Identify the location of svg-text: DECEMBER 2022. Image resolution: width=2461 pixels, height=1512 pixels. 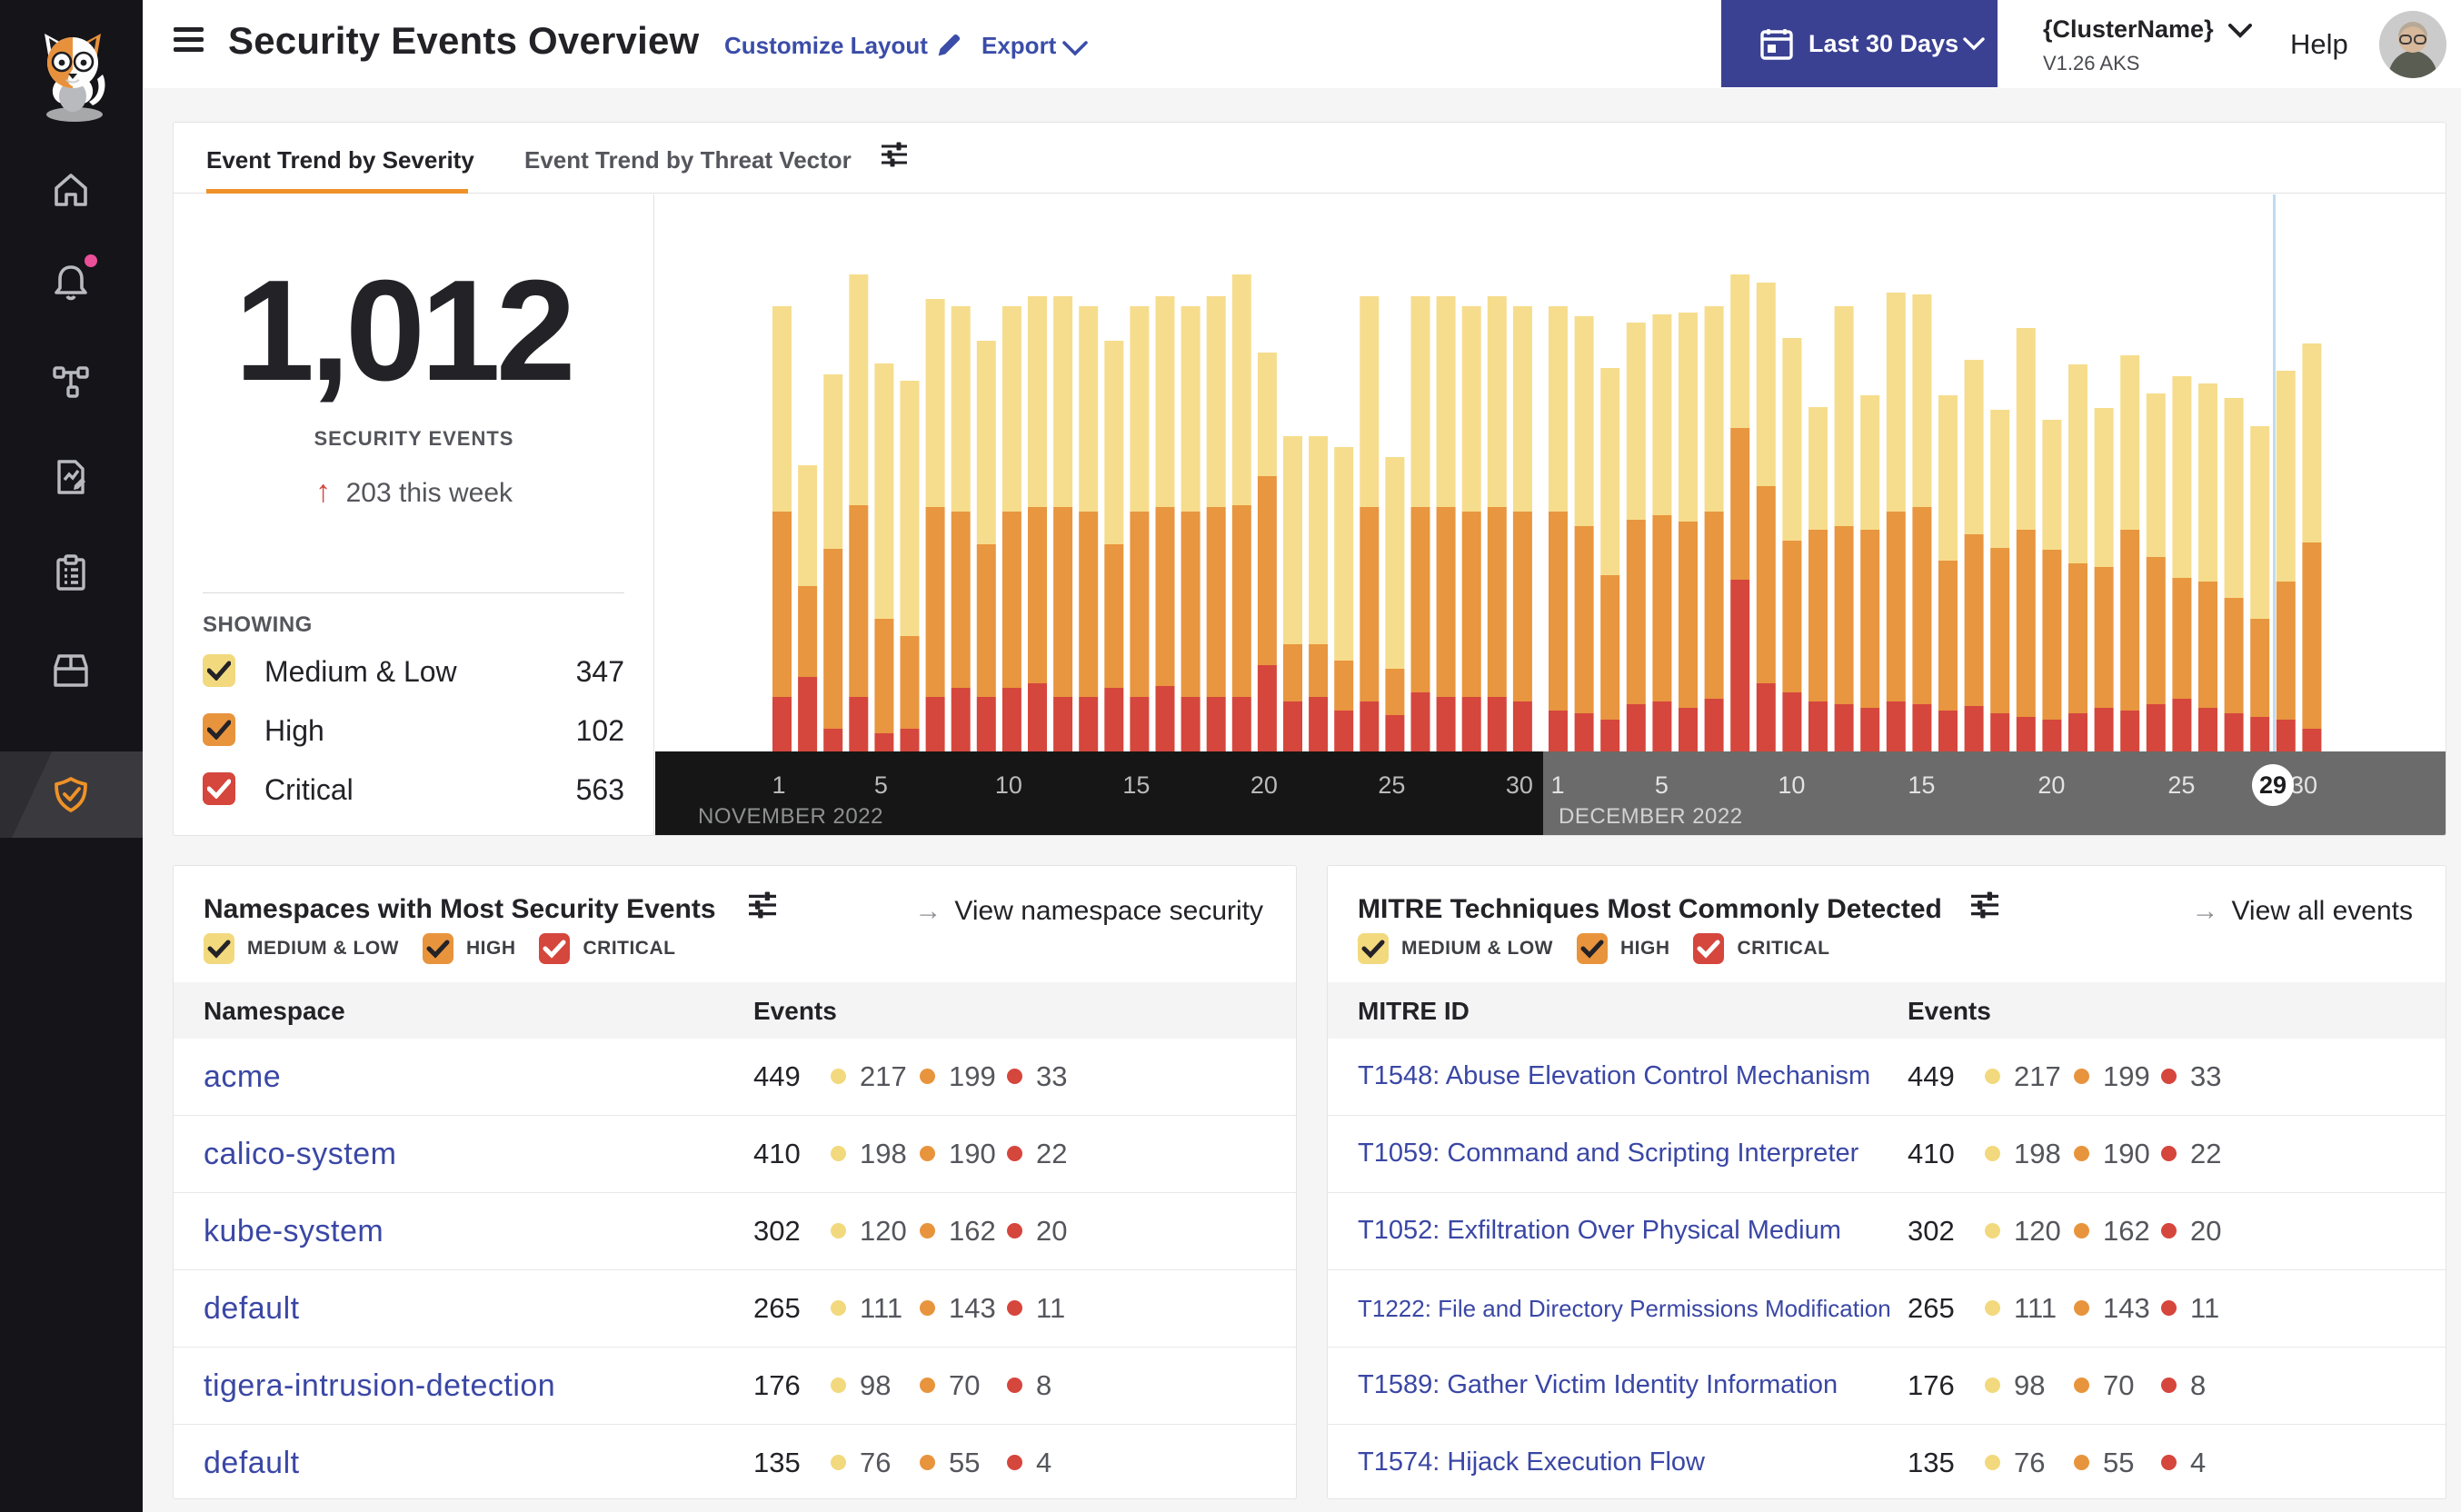
(1651, 816).